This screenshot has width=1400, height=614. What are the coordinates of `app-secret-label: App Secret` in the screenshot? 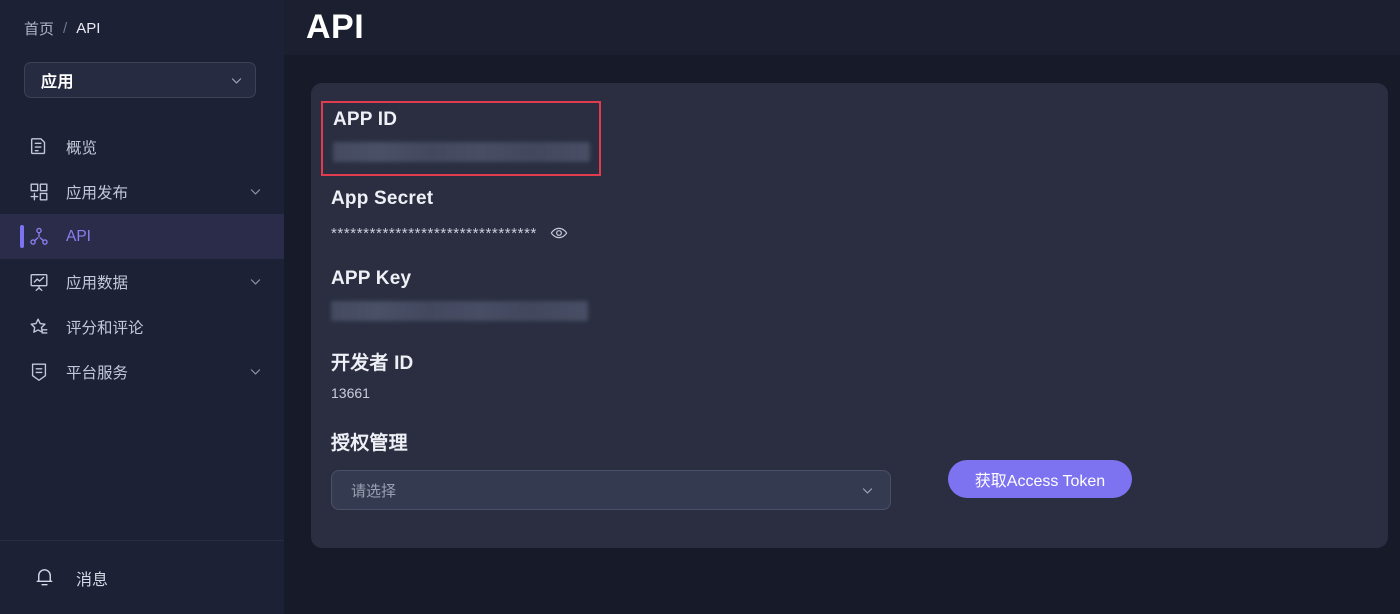 It's located at (382, 198).